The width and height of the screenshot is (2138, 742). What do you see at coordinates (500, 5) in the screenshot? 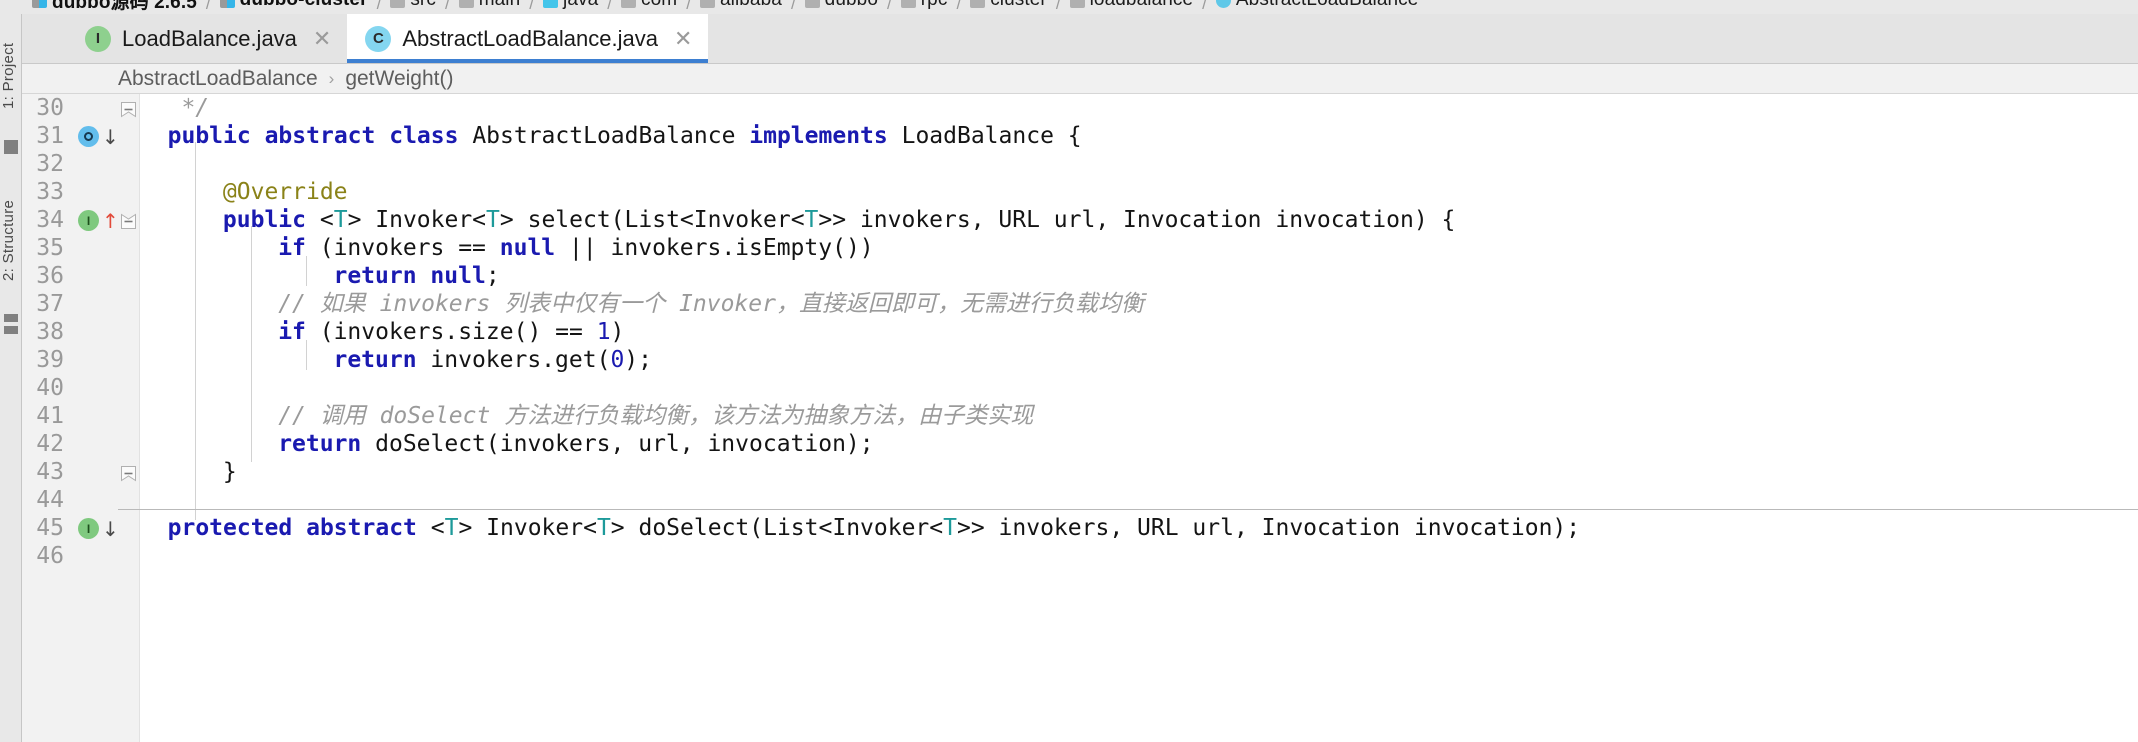
I see `nav-breadcrumb-label: main` at bounding box center [500, 5].